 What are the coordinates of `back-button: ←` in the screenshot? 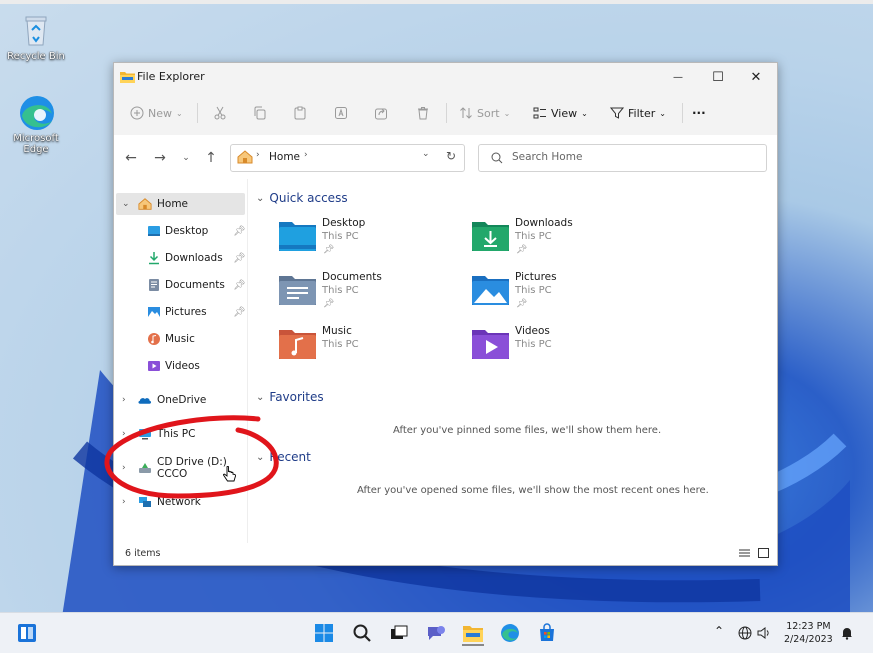 It's located at (131, 158).